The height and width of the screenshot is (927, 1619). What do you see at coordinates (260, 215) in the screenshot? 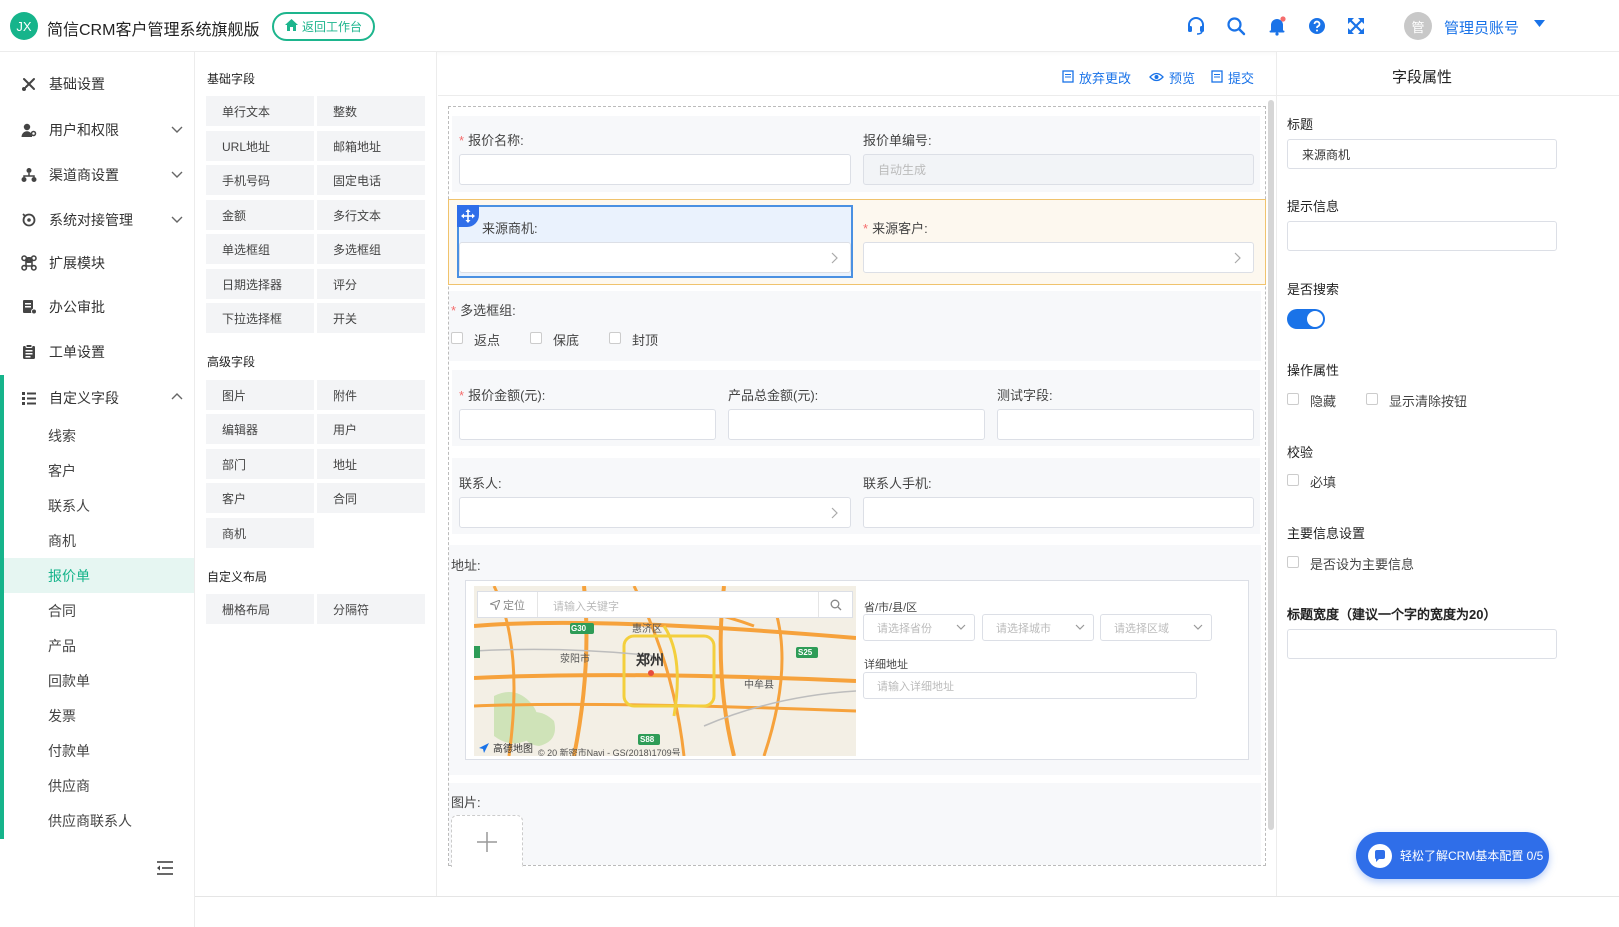
I see `palette-field: 金额` at bounding box center [260, 215].